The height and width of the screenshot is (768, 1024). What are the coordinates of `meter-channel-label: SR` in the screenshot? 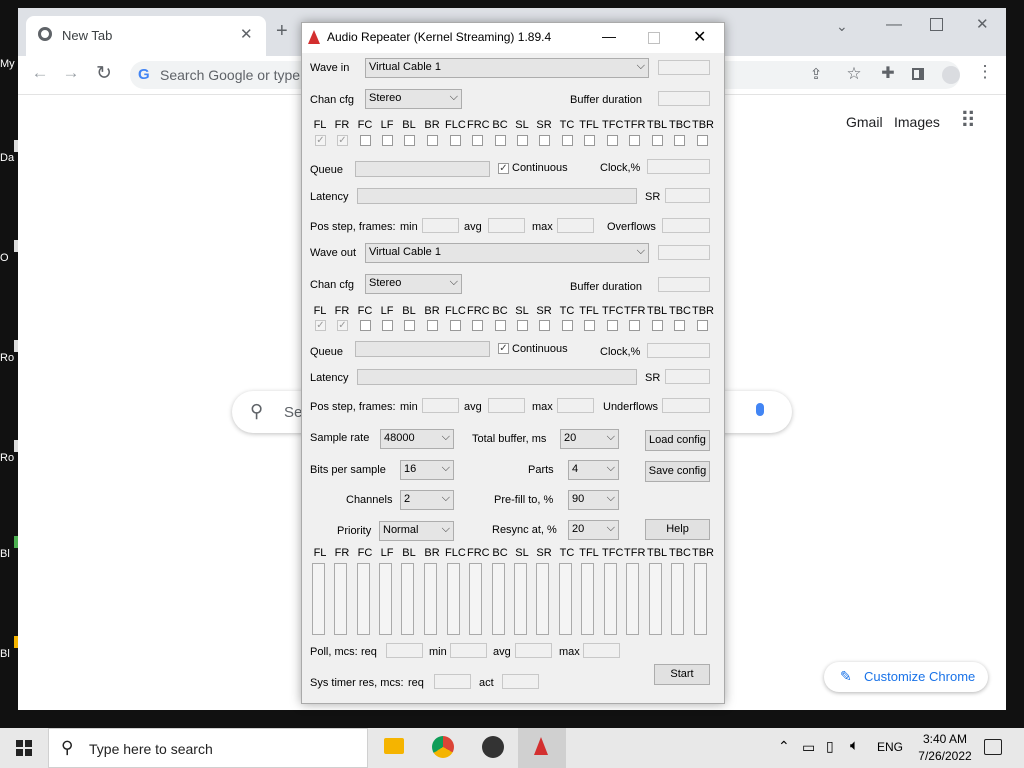 It's located at (544, 553).